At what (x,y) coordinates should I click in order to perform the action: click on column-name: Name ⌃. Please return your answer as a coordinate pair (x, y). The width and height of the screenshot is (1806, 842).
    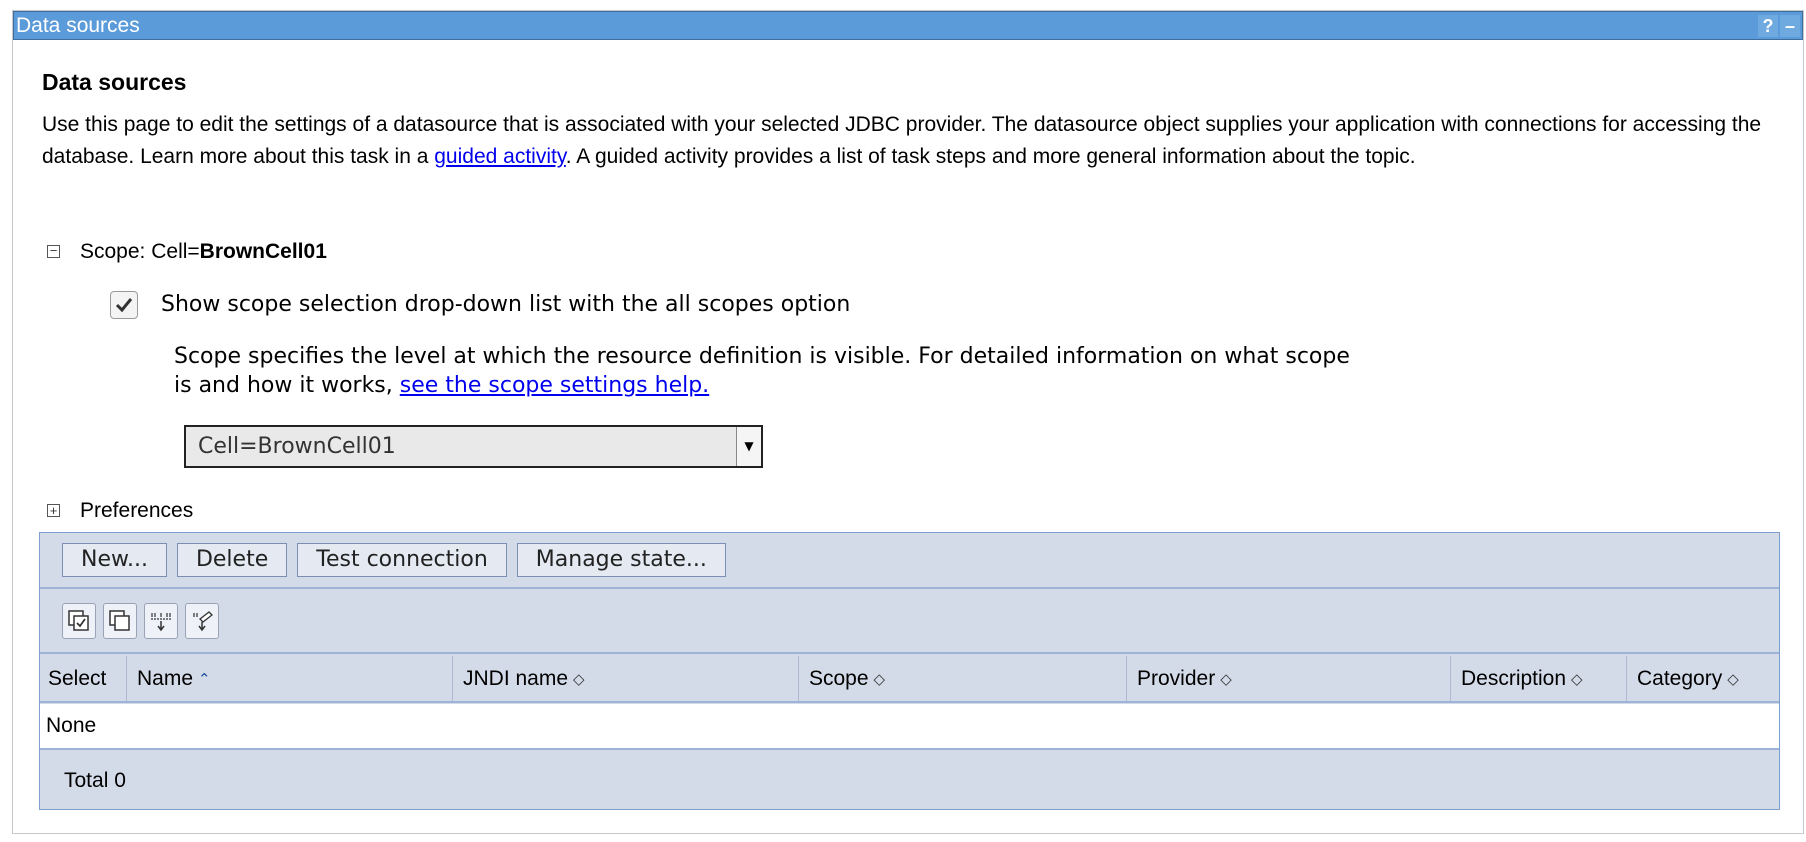
    Looking at the image, I should click on (290, 678).